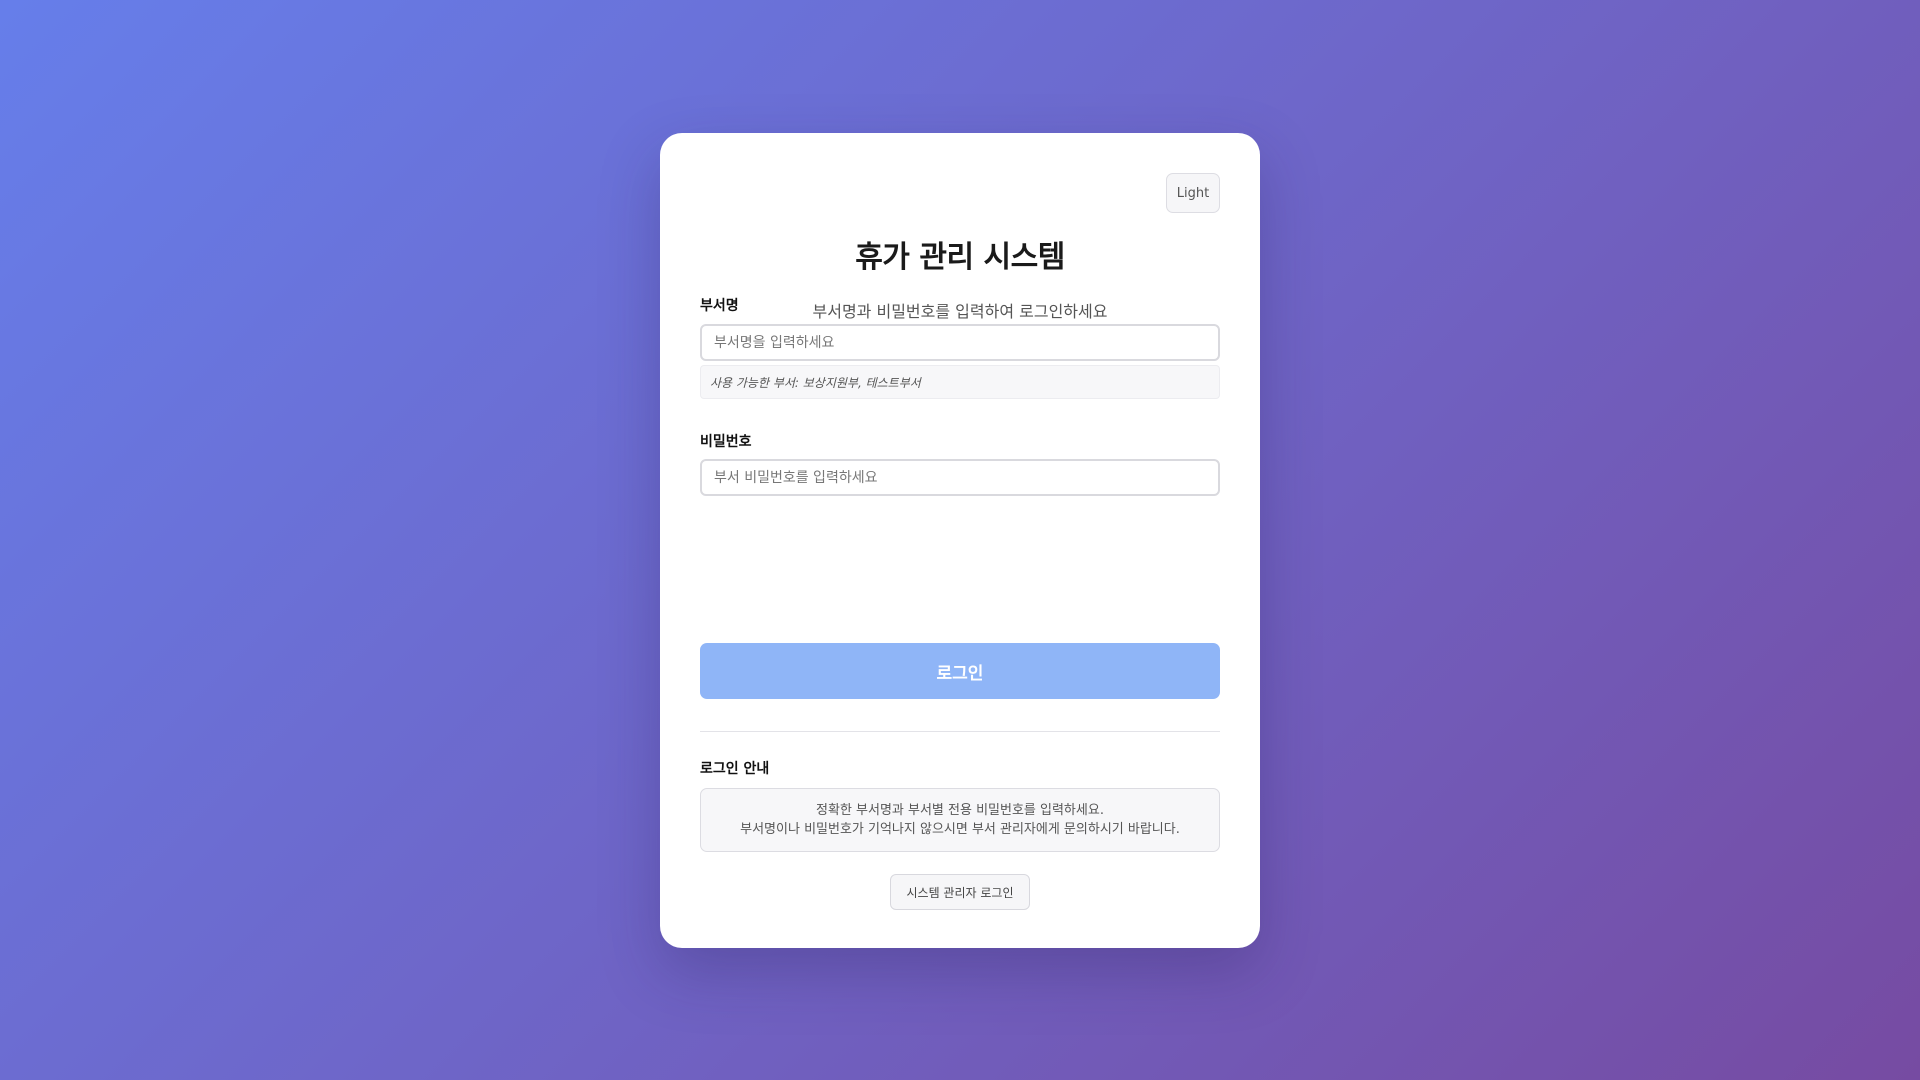  What do you see at coordinates (960, 477) in the screenshot?
I see `password-input` at bounding box center [960, 477].